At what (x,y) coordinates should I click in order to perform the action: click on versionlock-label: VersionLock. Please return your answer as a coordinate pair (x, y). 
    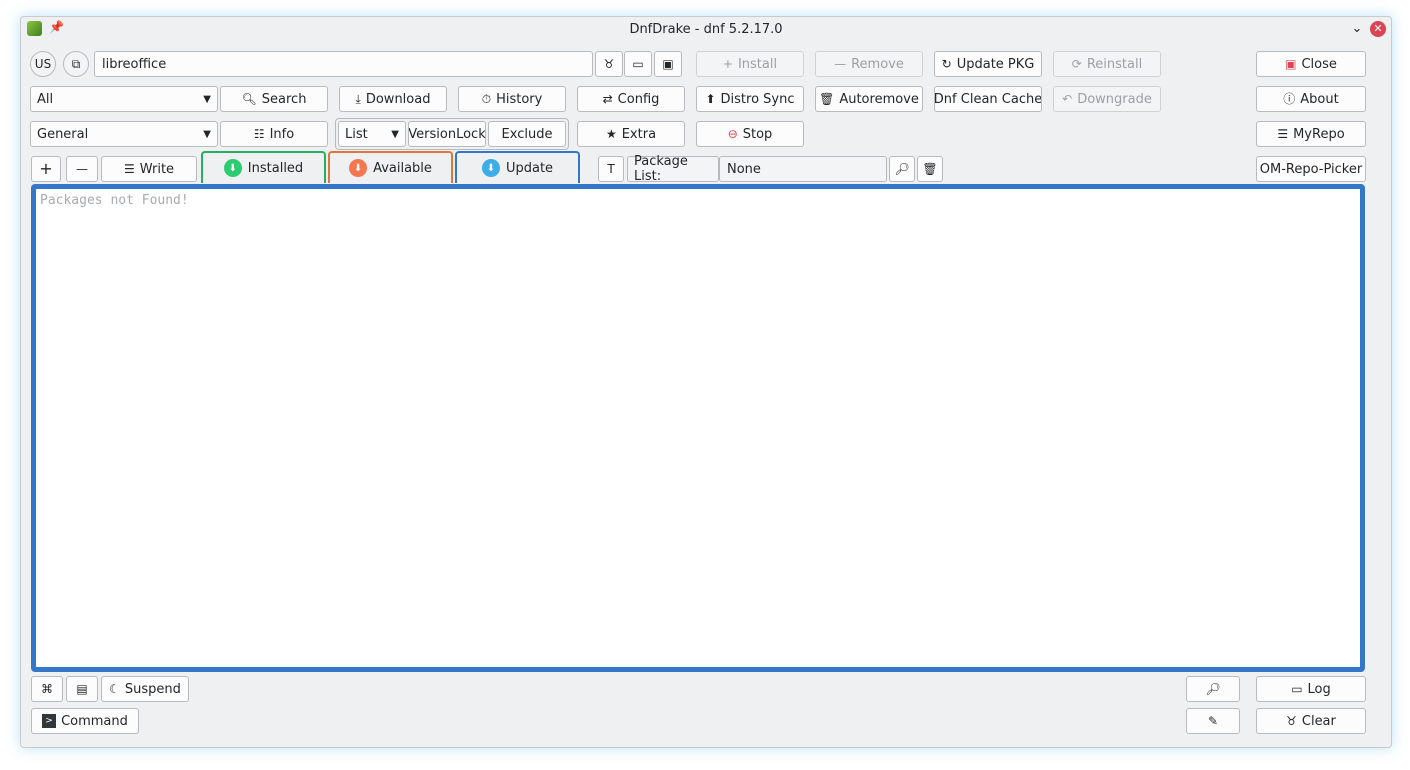
    Looking at the image, I should click on (447, 134).